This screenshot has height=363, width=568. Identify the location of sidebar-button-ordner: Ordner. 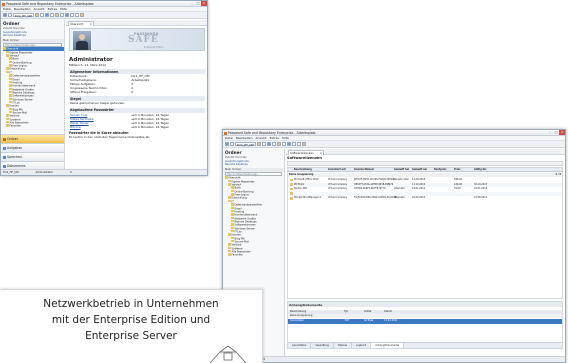
(32, 138).